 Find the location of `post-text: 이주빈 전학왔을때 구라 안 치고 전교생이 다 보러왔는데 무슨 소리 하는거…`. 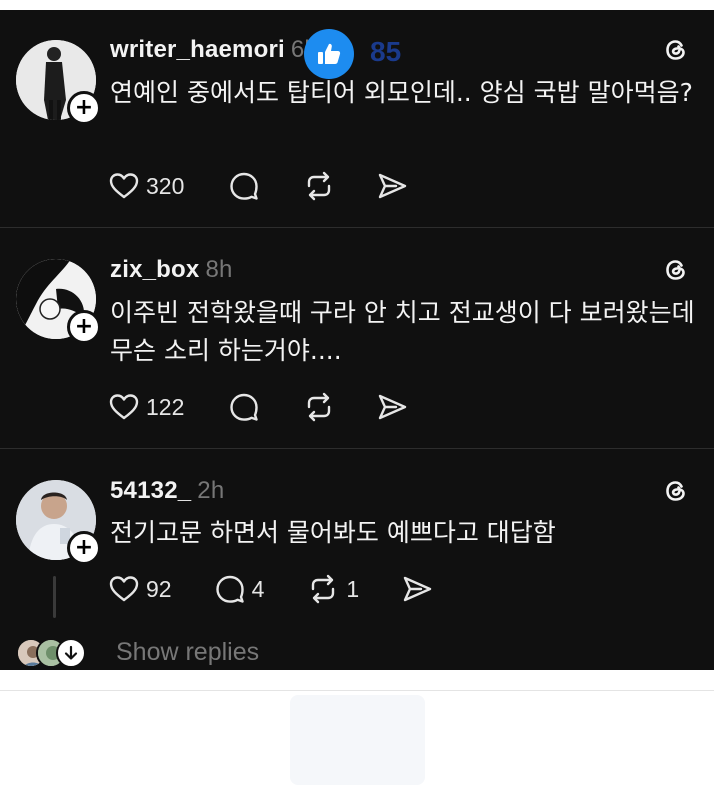

post-text: 이주빈 전학왔을때 구라 안 치고 전교생이 다 보러왔는데 무슨 소리 하는거… is located at coordinates (402, 331).